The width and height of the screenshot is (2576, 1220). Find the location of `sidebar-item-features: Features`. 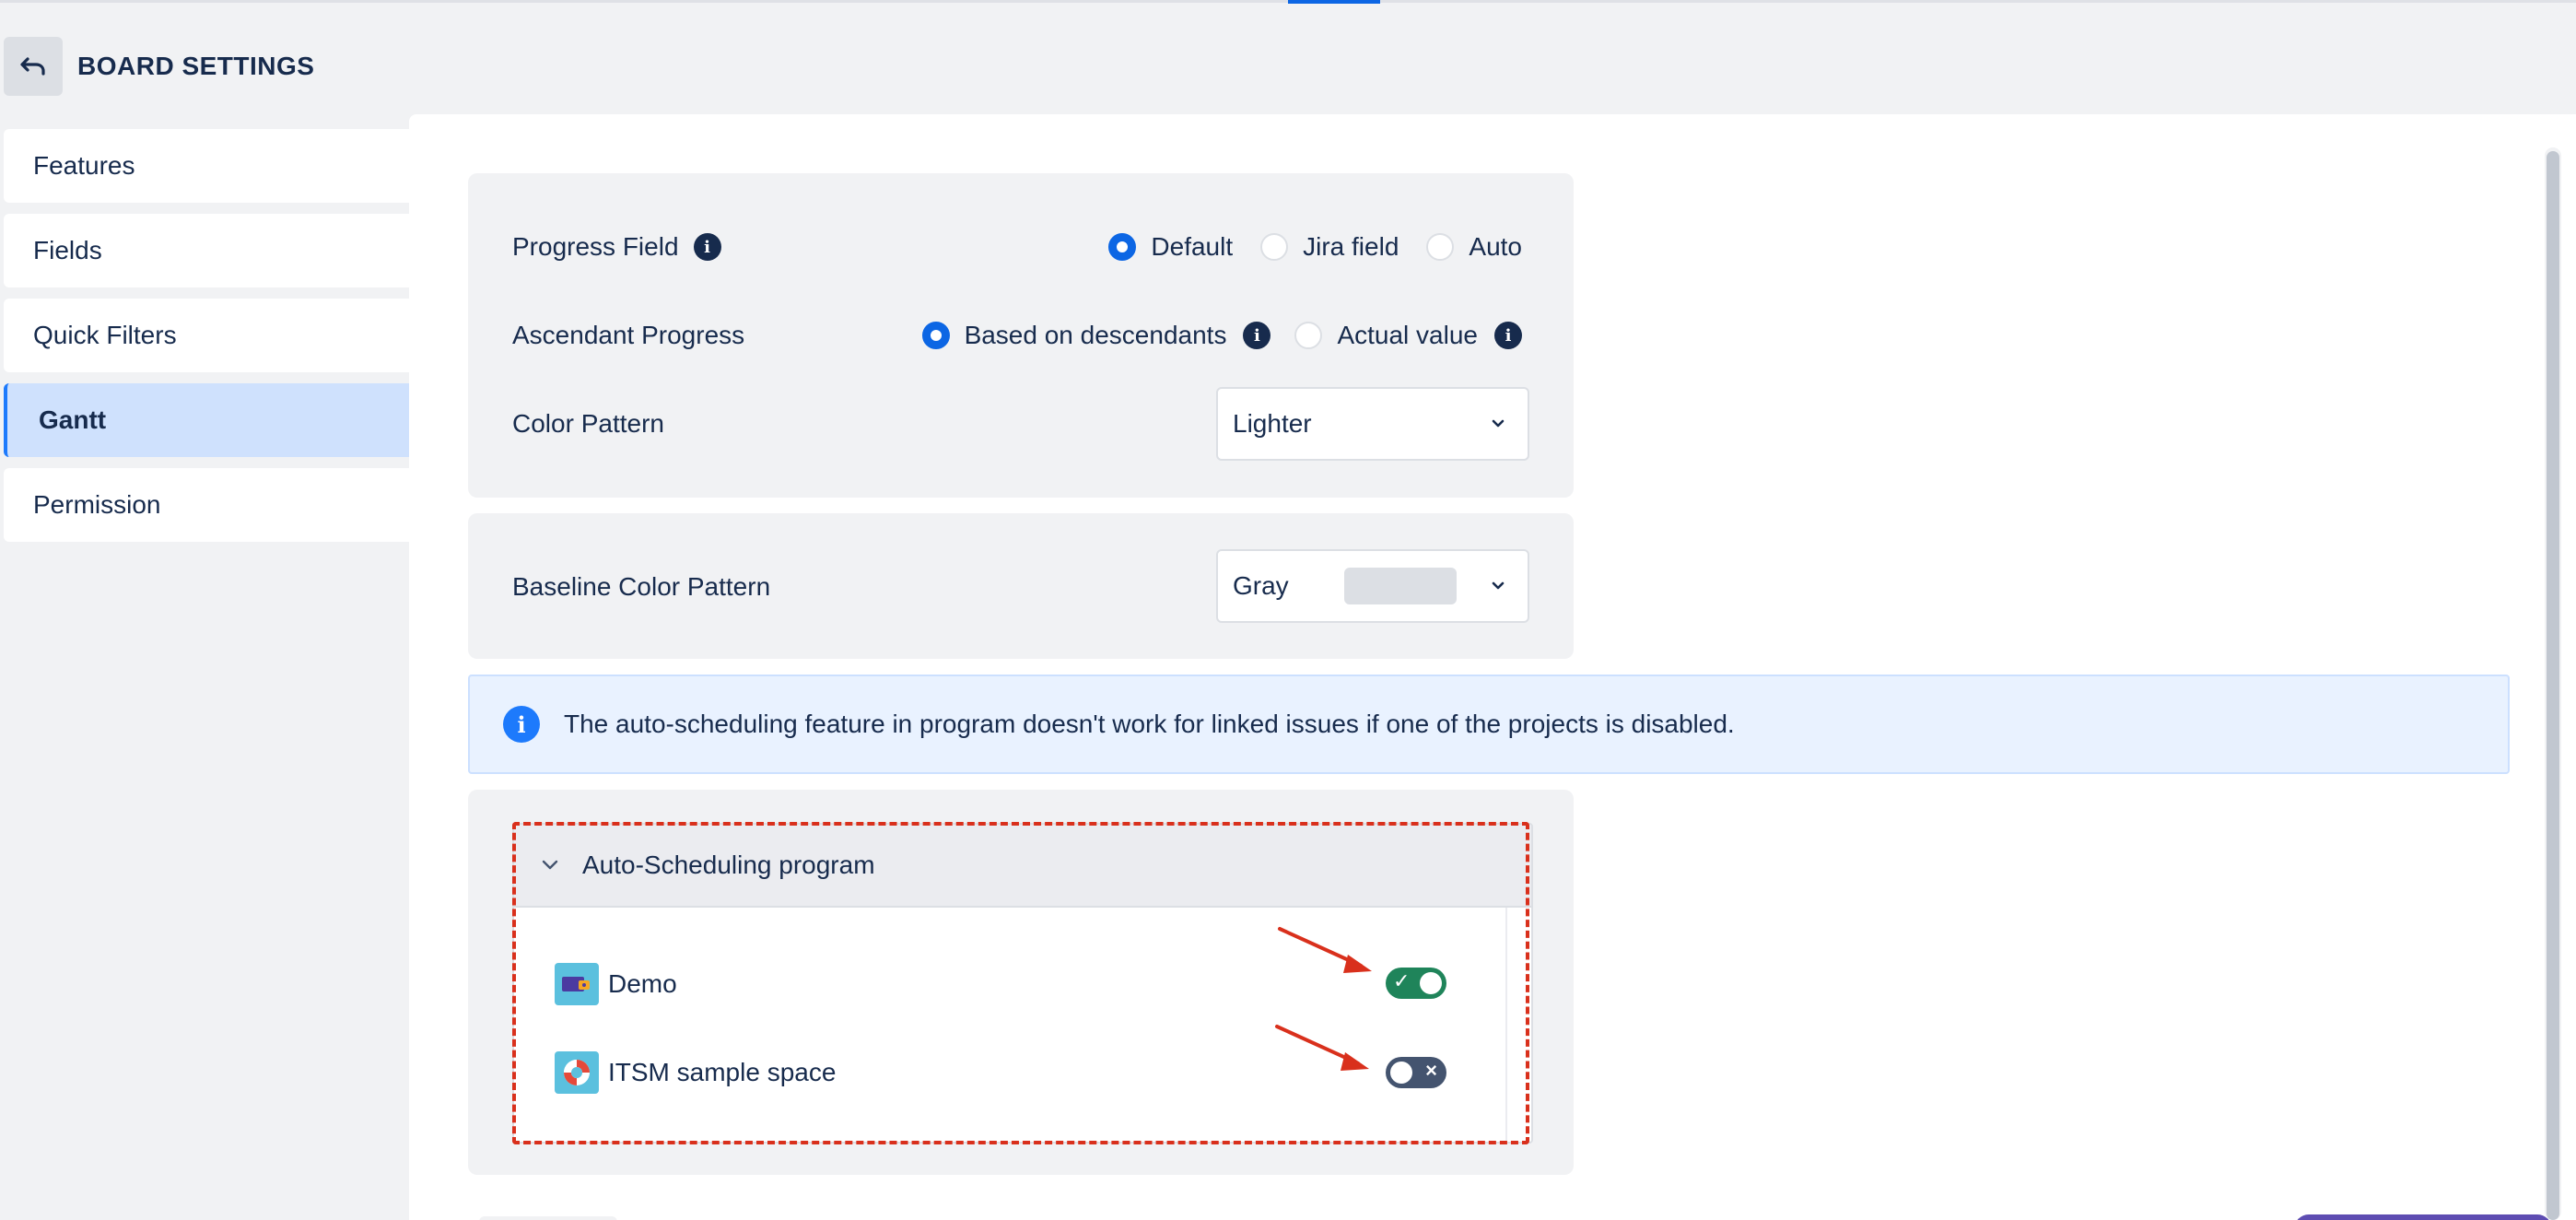

sidebar-item-features: Features is located at coordinates (206, 166).